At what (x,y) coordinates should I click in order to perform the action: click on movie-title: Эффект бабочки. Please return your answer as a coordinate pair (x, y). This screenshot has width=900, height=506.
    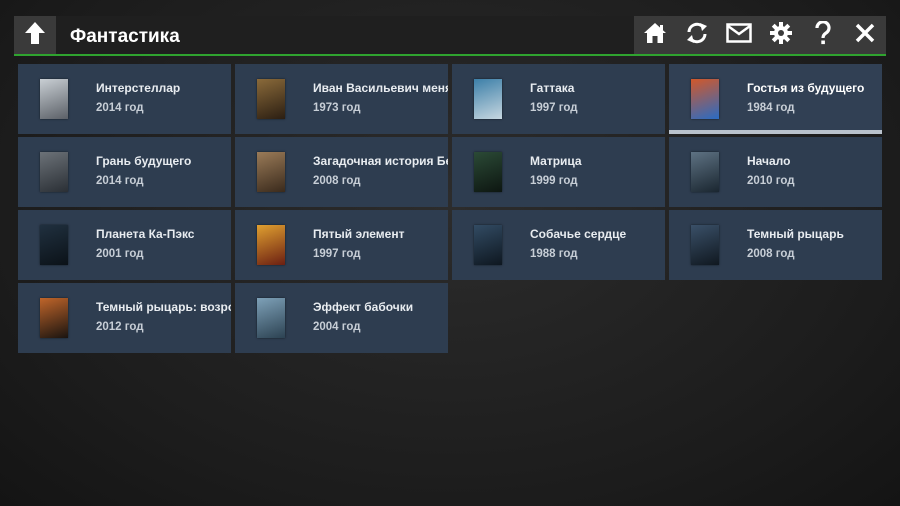
    Looking at the image, I should click on (363, 307).